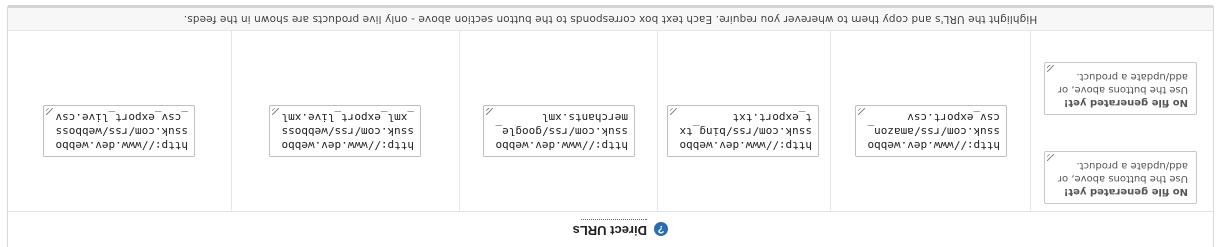 Image resolution: width=1221 pixels, height=247 pixels. I want to click on panel-header: ? Direct URLs, so click(610, 229).